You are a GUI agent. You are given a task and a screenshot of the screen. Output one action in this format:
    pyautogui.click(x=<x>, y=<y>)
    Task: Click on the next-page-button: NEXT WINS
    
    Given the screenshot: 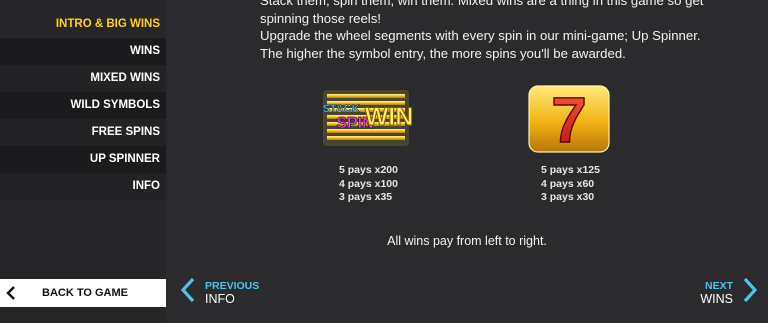 What is the action you would take?
    pyautogui.click(x=729, y=292)
    